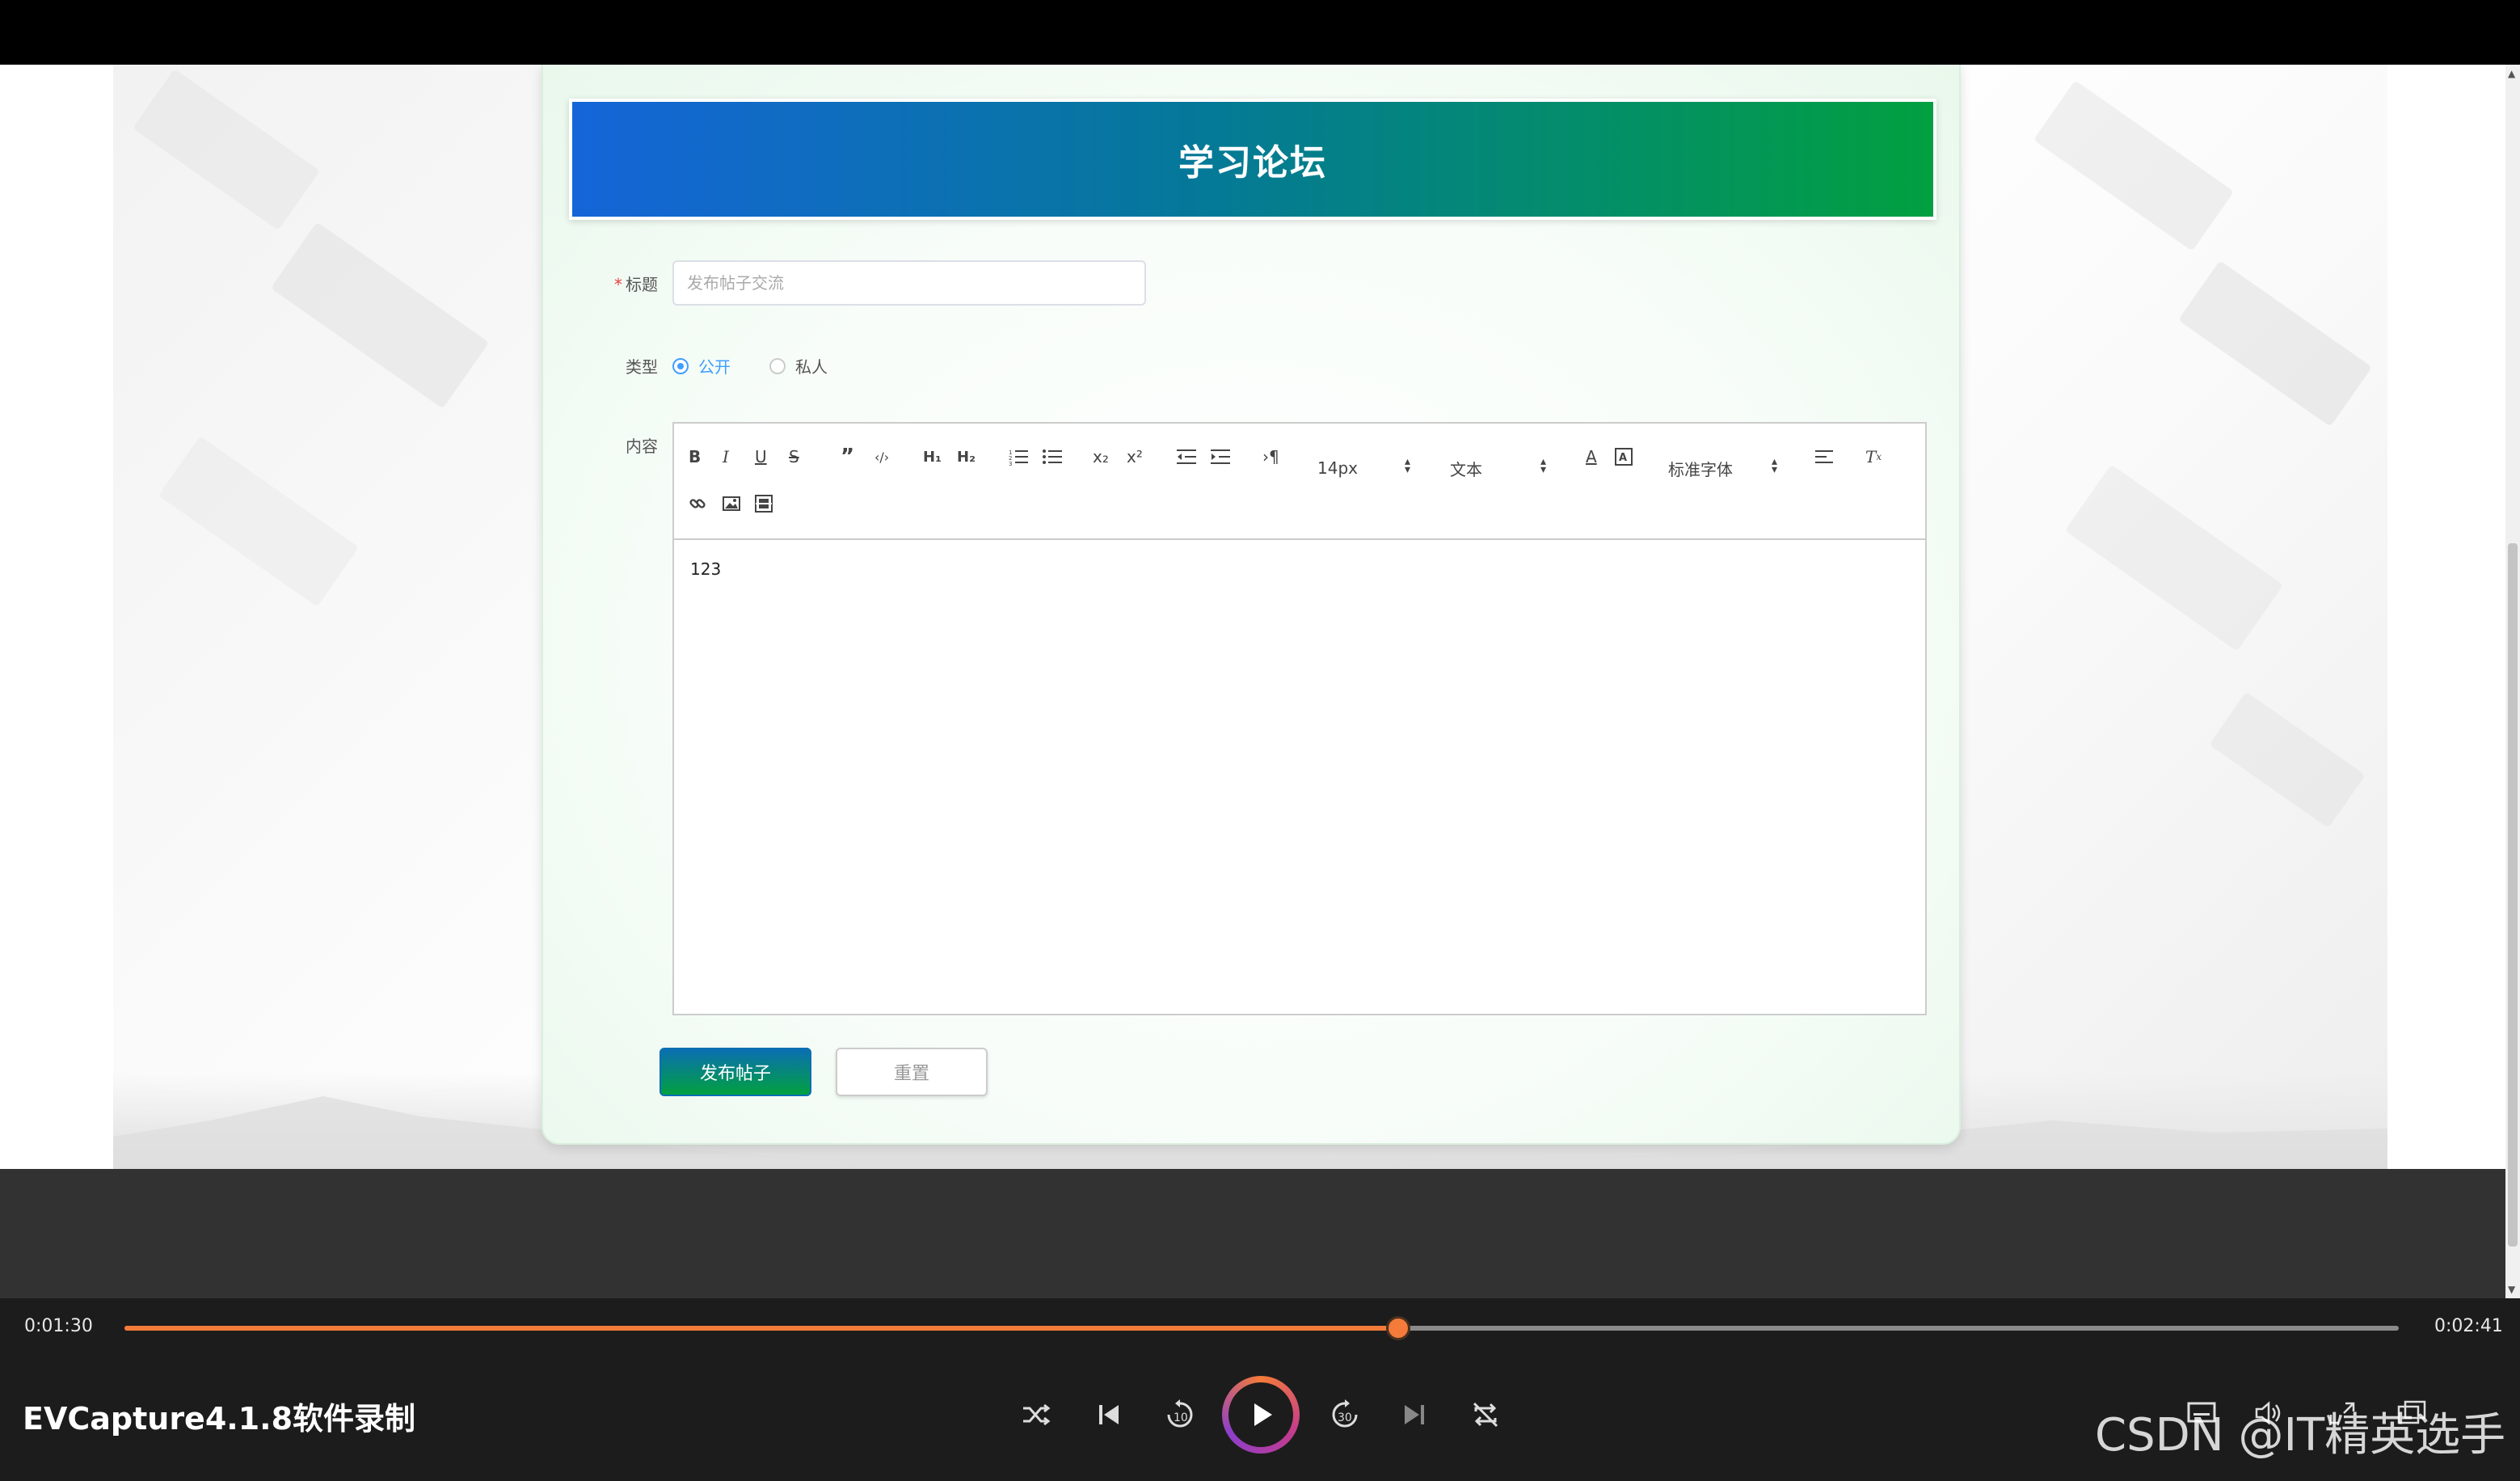 This screenshot has height=1481, width=2520. What do you see at coordinates (59, 1326) in the screenshot?
I see `current-time: 0:01:30` at bounding box center [59, 1326].